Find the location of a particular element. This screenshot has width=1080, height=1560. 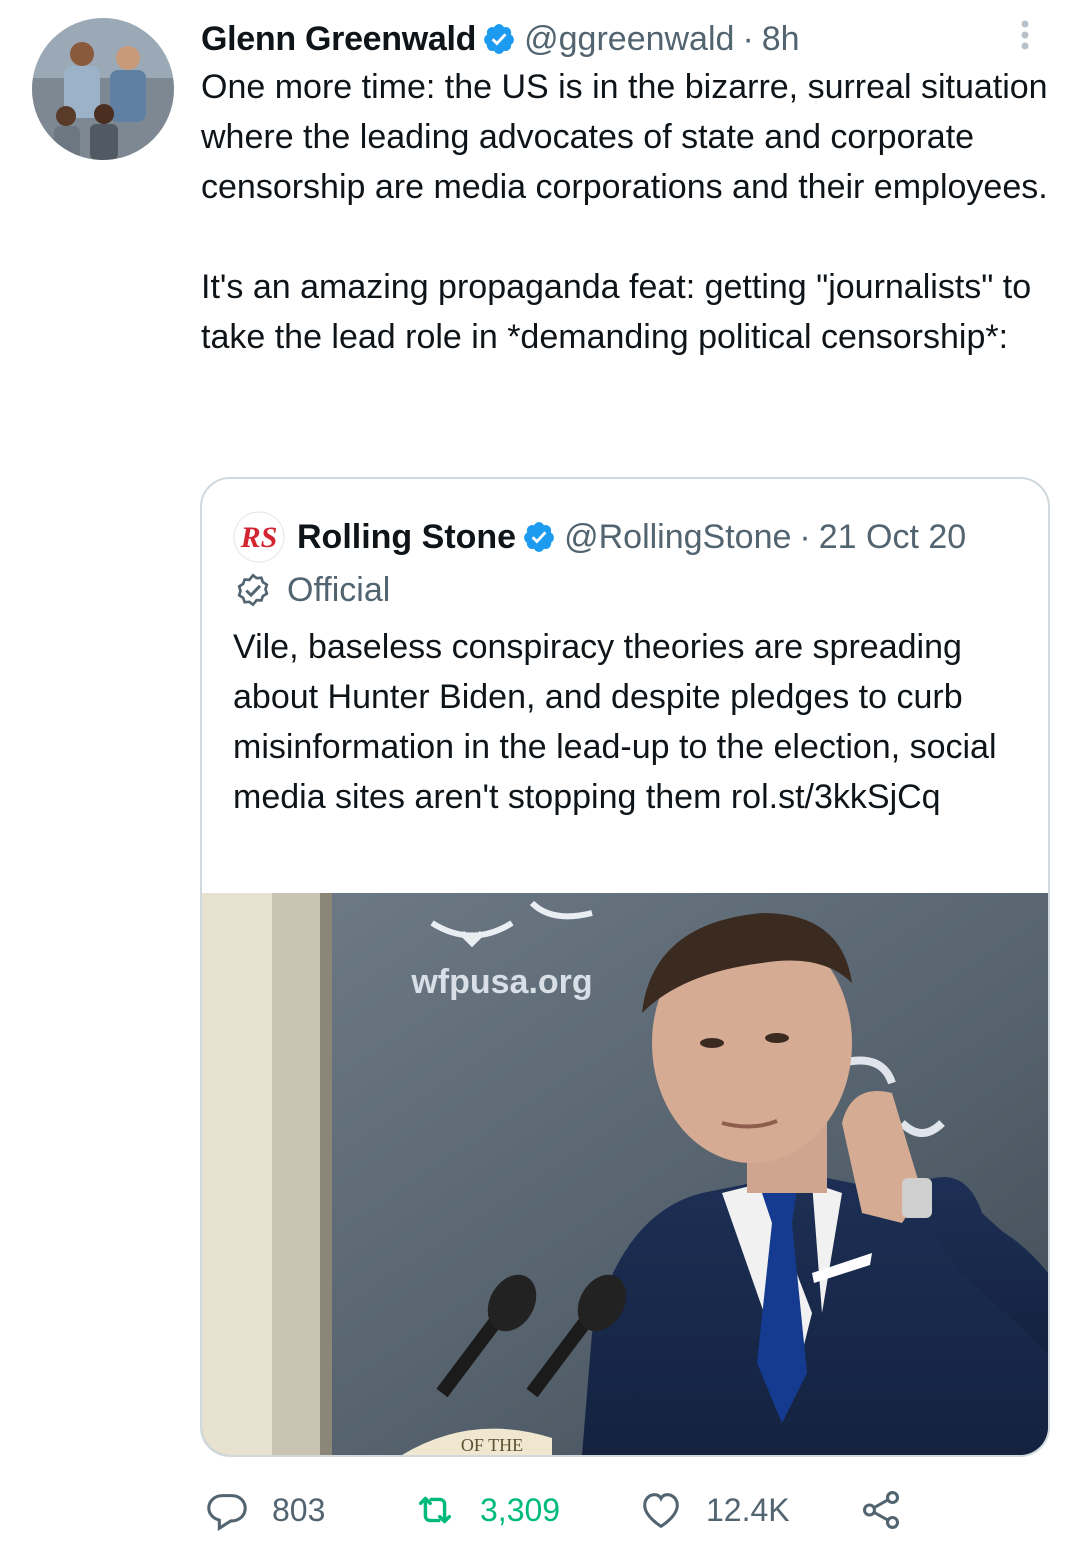

like-icon is located at coordinates (661, 1510).